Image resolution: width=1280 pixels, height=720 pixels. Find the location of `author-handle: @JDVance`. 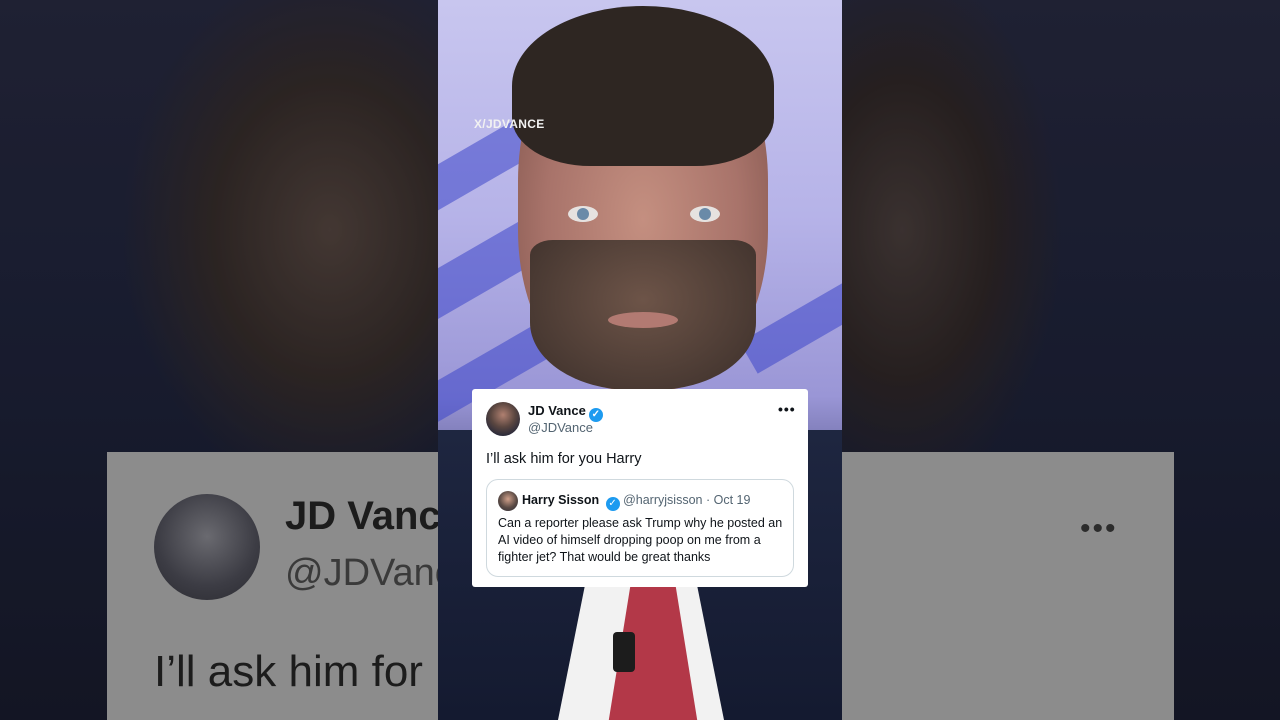

author-handle: @JDVance is located at coordinates (560, 427).